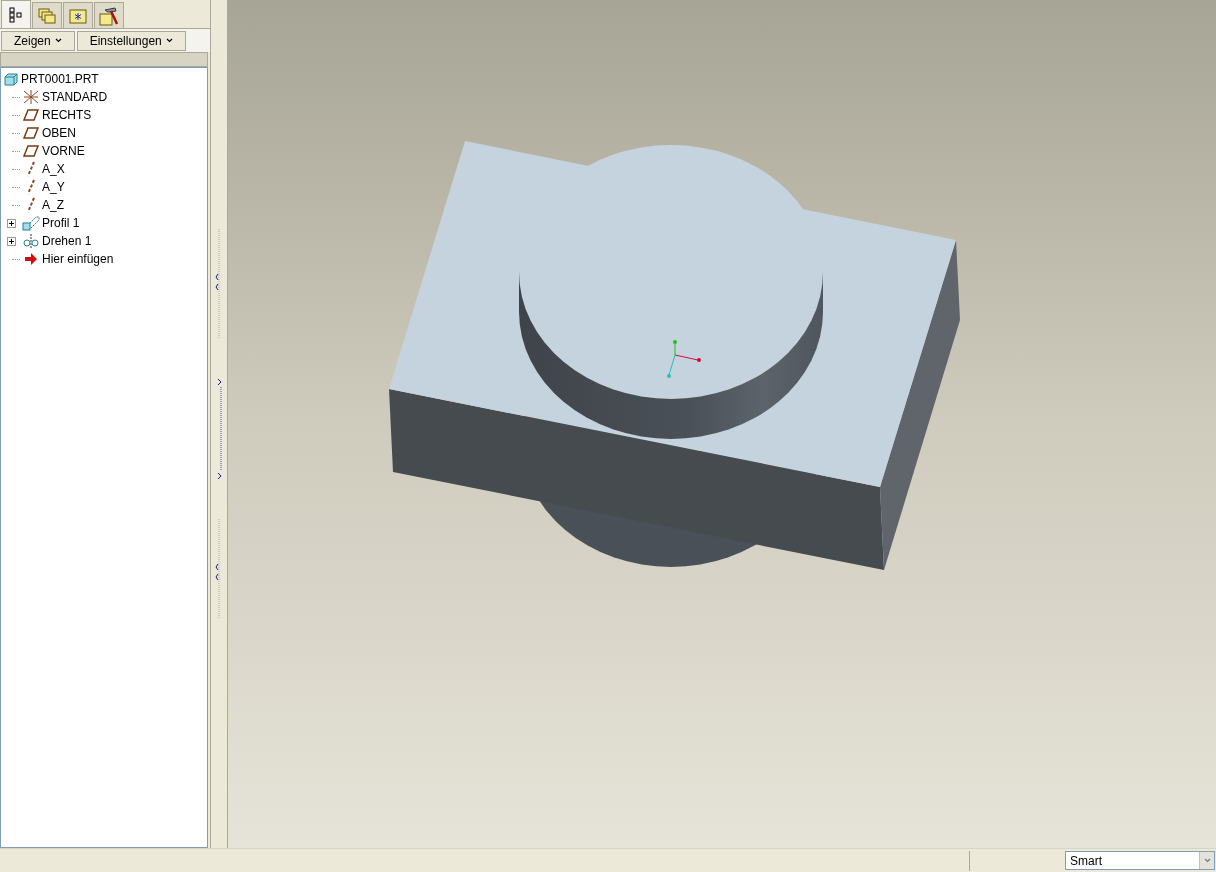  What do you see at coordinates (47, 15) in the screenshot?
I see `folders-icon` at bounding box center [47, 15].